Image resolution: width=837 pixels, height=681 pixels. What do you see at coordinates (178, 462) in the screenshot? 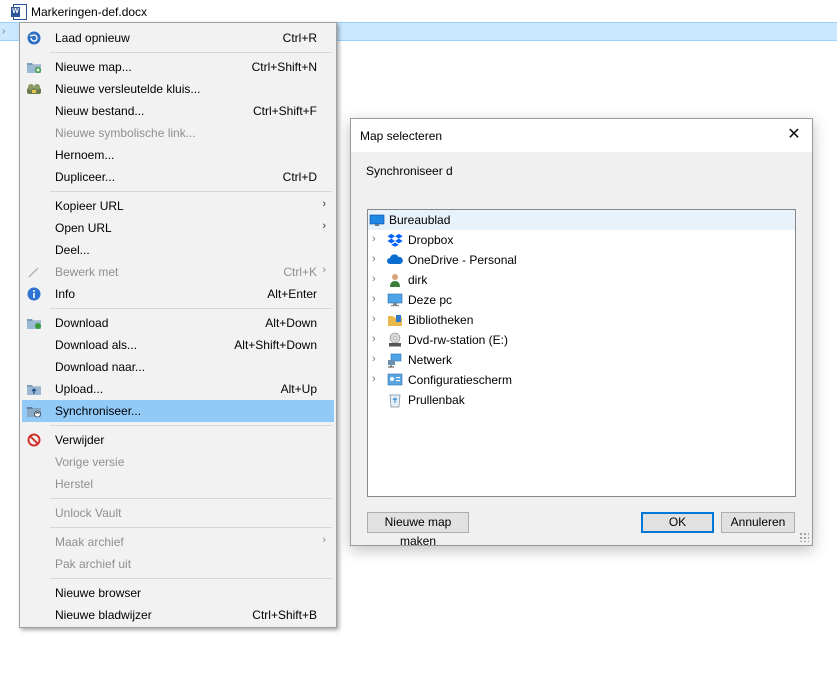
I see `menu-item-vorige-versie: Vorige versie` at bounding box center [178, 462].